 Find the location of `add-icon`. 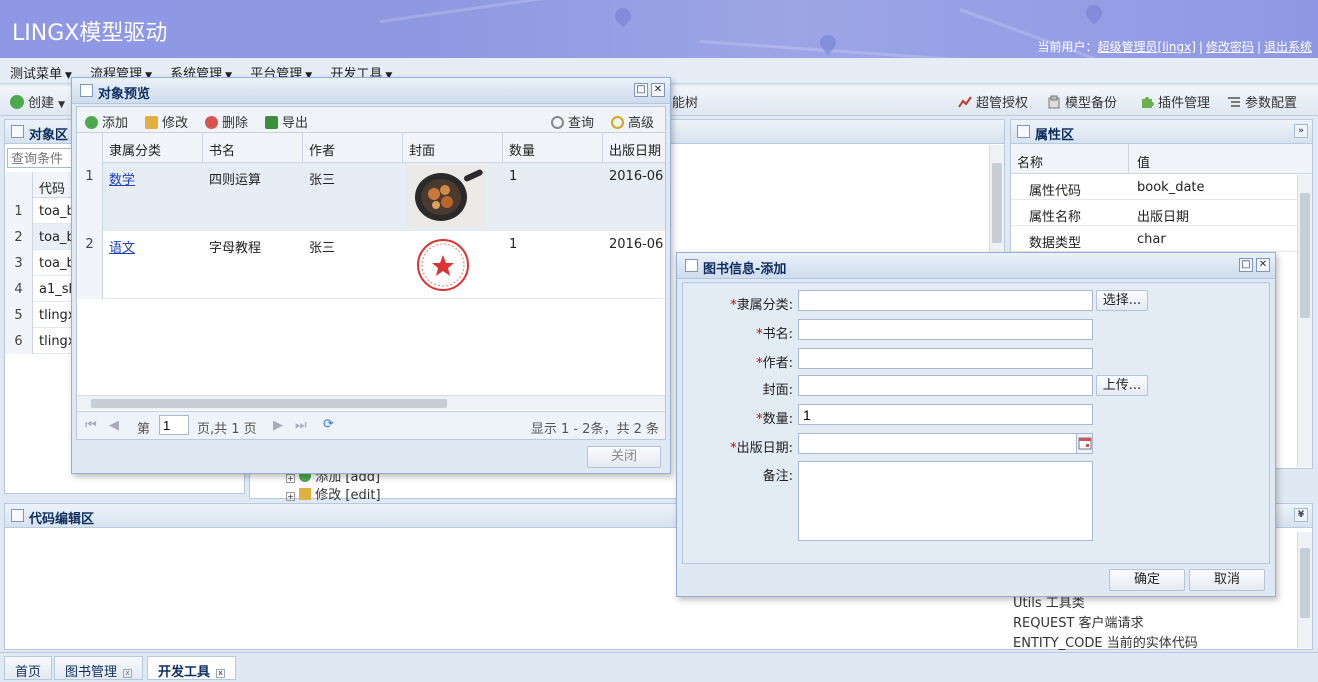

add-icon is located at coordinates (17, 102).